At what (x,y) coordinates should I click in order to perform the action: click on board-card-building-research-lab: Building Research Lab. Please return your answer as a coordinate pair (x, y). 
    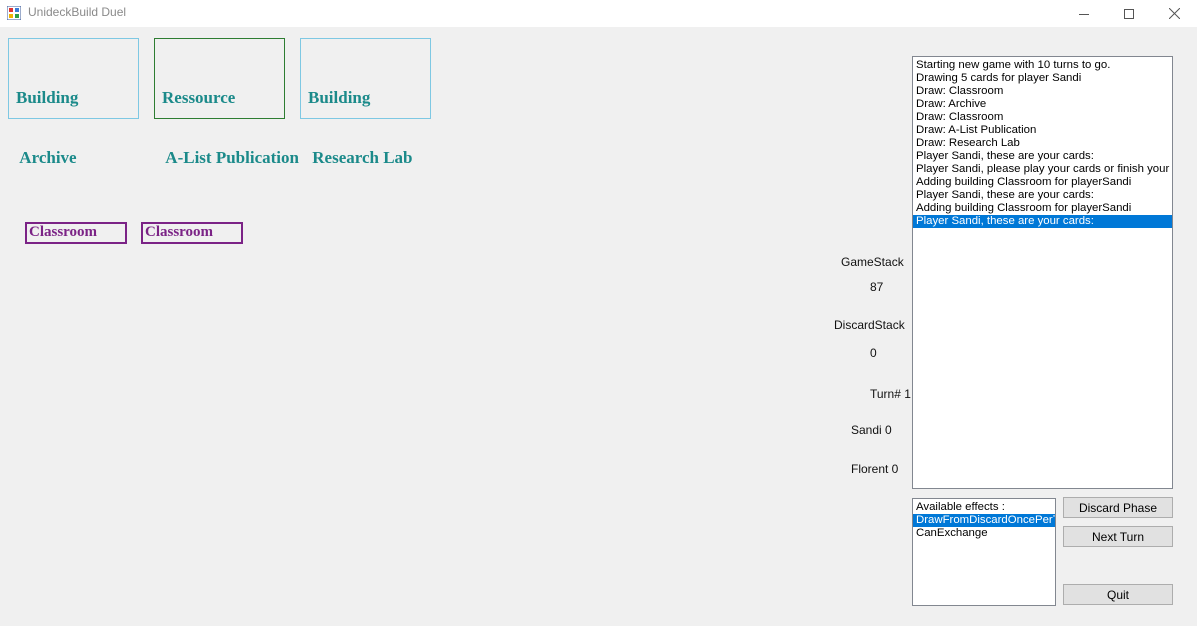
    Looking at the image, I should click on (365, 102).